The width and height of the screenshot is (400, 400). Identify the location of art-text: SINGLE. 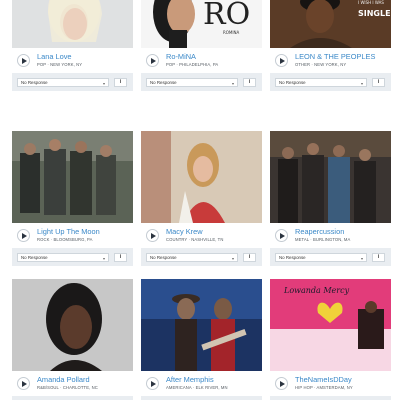
(374, 13).